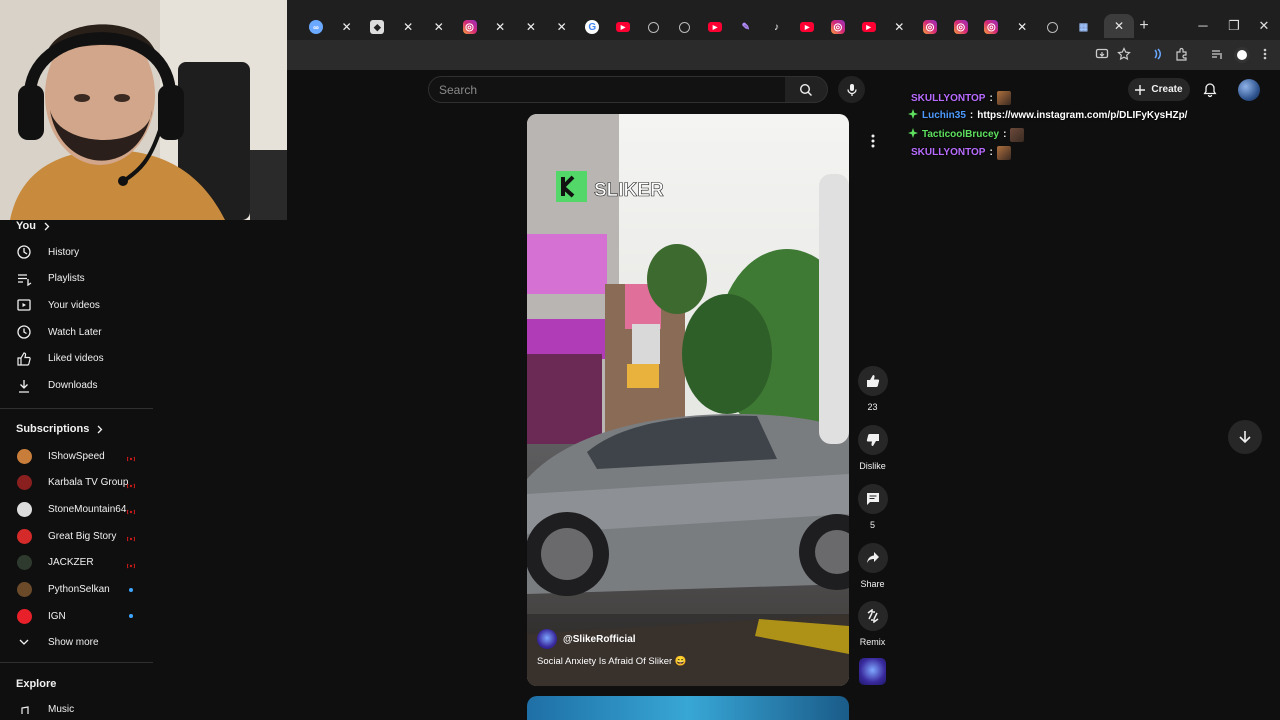  What do you see at coordinates (1084, 27) in the screenshot?
I see `browser-tab: ▦` at bounding box center [1084, 27].